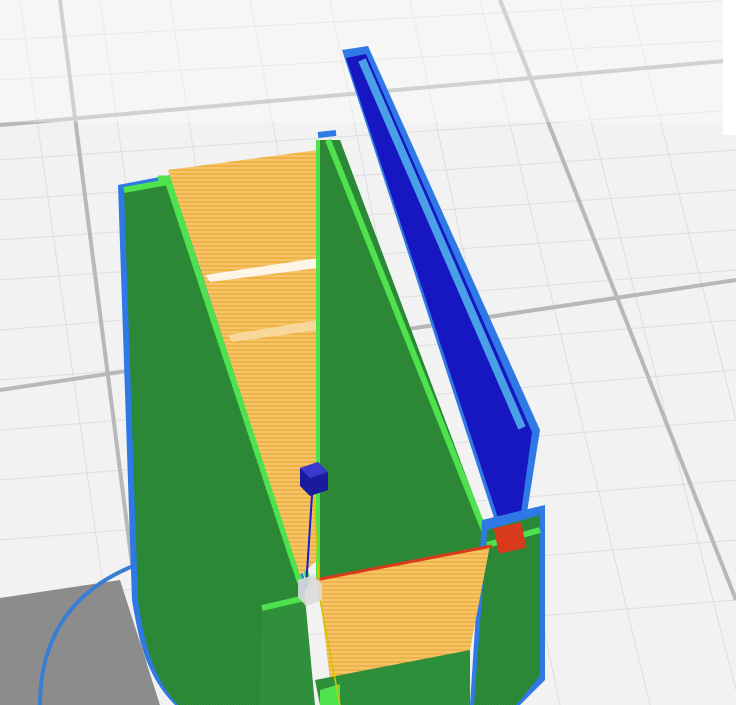 This screenshot has height=705, width=736. Describe the element at coordinates (729, 67) in the screenshot. I see `plate-edge-right` at that location.